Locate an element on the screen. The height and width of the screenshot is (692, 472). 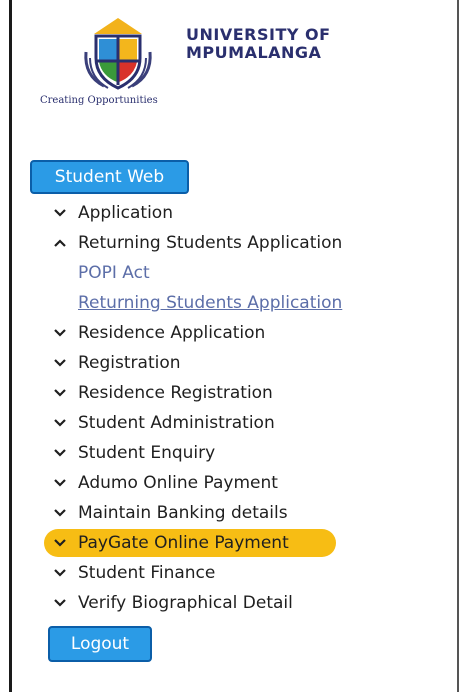
university-tagline: Creating Opportunities is located at coordinates (99, 100).